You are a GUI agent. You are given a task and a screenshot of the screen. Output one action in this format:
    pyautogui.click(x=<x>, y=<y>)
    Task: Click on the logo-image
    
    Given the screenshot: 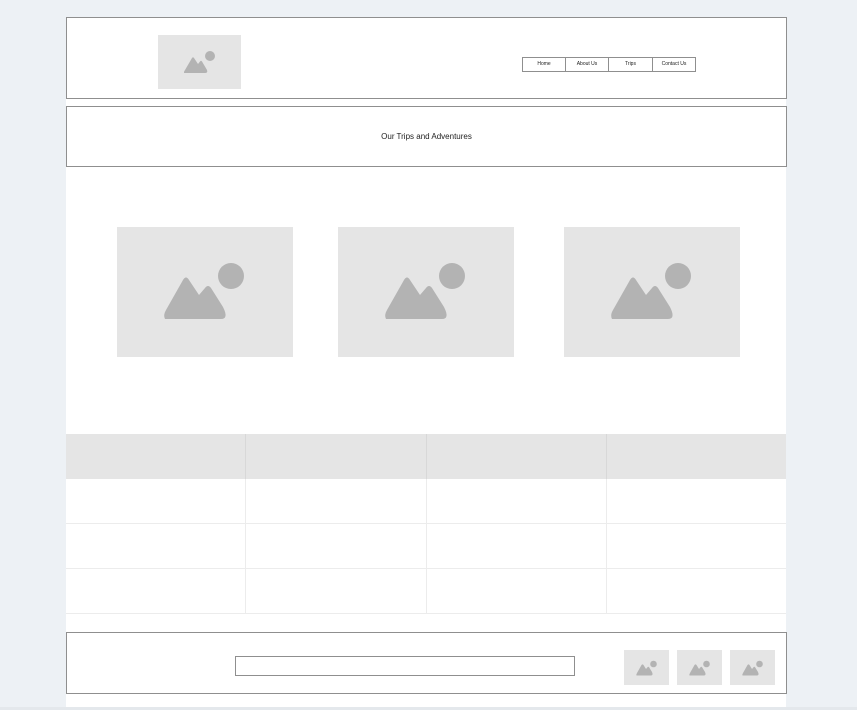 What is the action you would take?
    pyautogui.click(x=199, y=62)
    